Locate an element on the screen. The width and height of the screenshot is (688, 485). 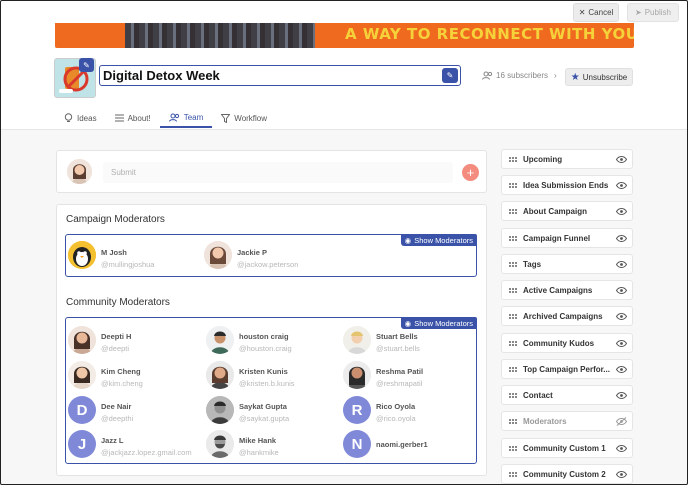
tab-workflow-label: Workflow is located at coordinates (251, 118).